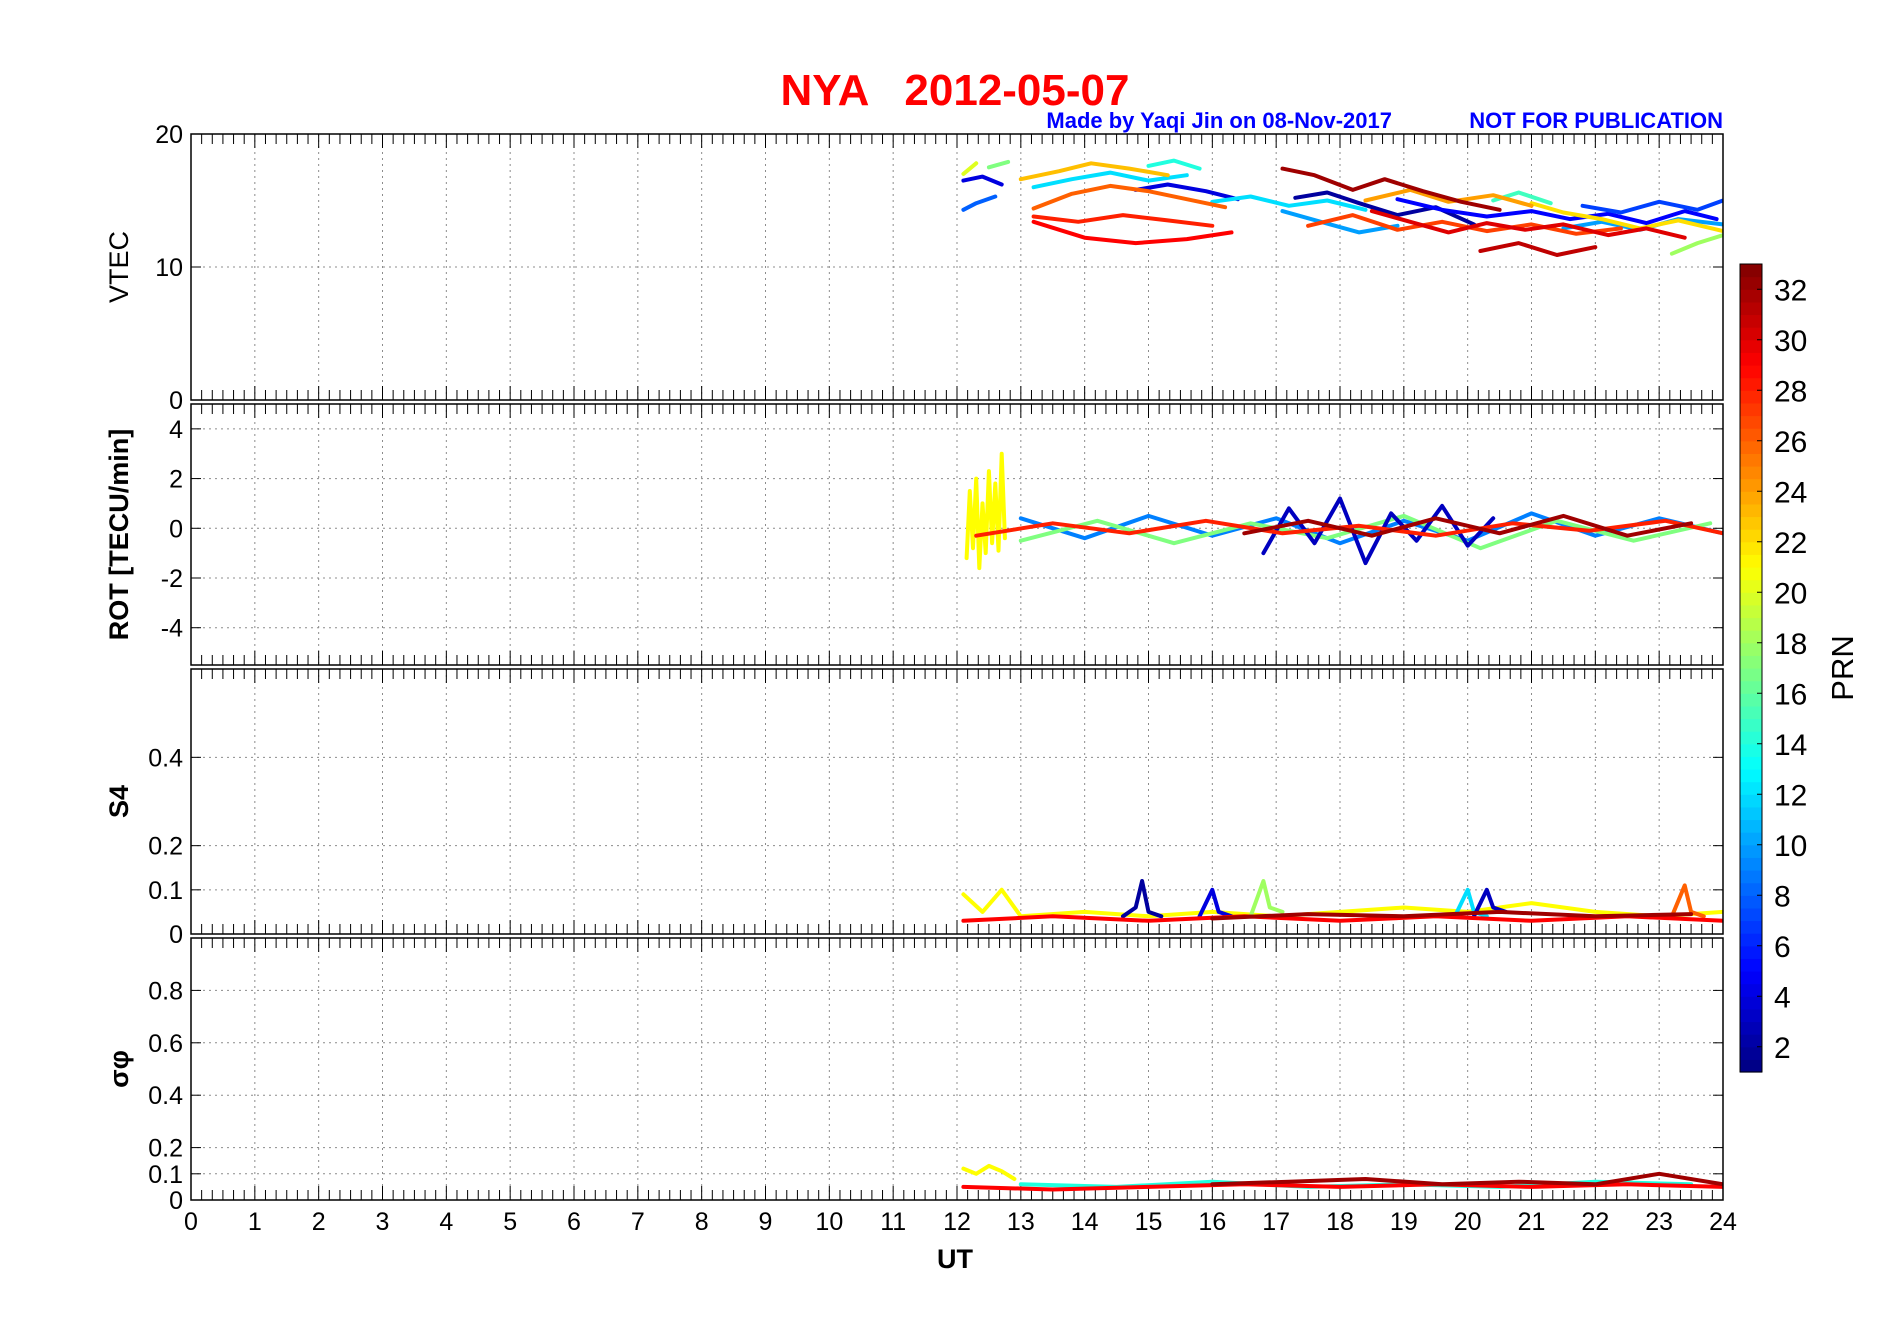 This screenshot has height=1330, width=1904. I want to click on x-tick-label: 20, so click(1468, 1222).